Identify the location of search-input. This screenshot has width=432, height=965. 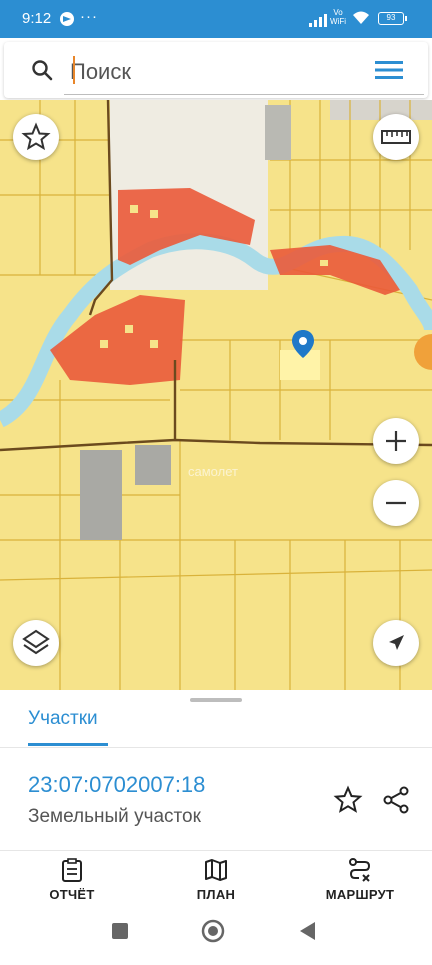
(244, 72).